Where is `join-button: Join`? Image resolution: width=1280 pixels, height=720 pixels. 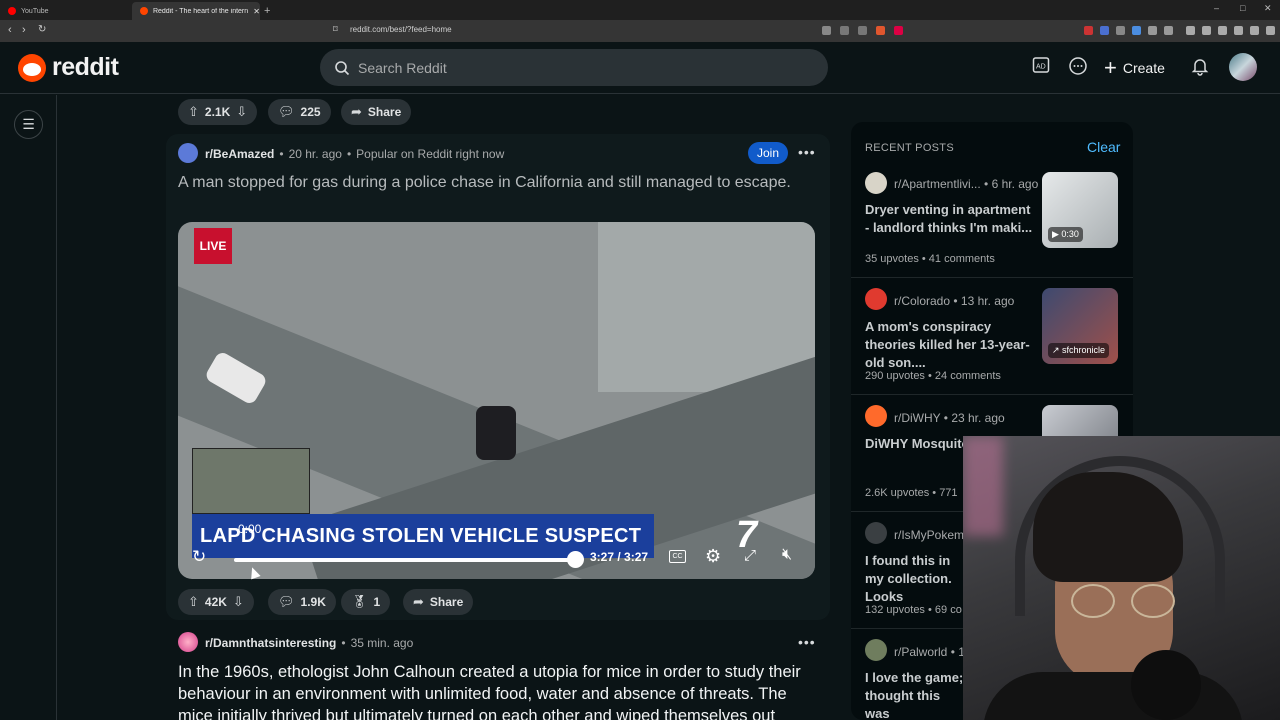
join-button: Join is located at coordinates (768, 153).